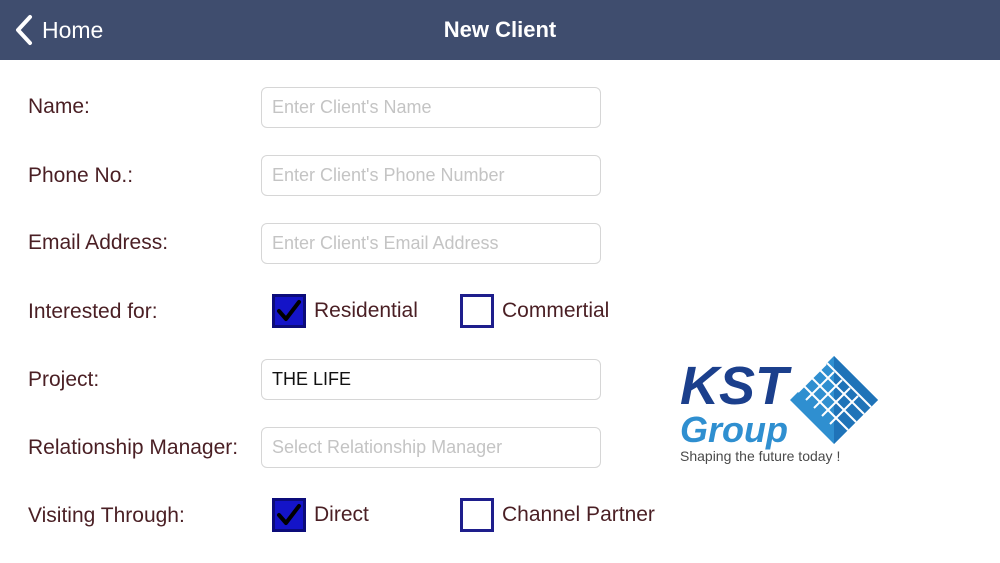 Image resolution: width=1000 pixels, height=563 pixels. Describe the element at coordinates (133, 447) in the screenshot. I see `manager-label: Relationship Manager:` at that location.